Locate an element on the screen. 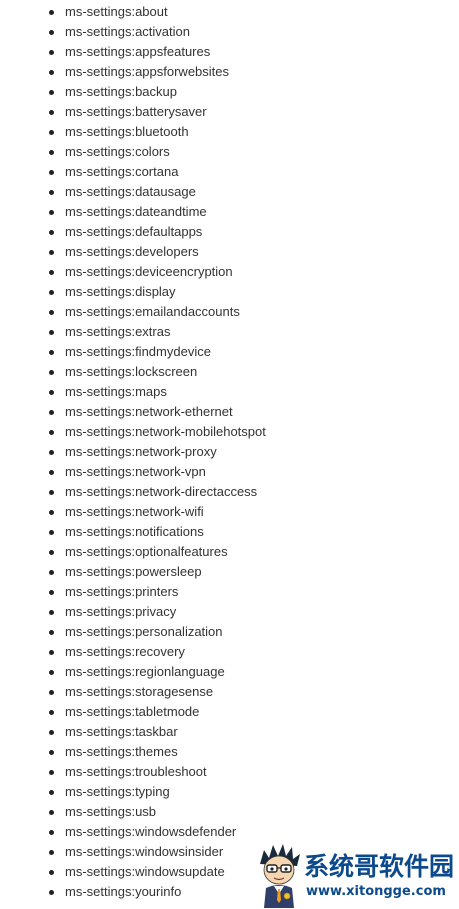  settings-uri-text: ms-settings:printers is located at coordinates (122, 591).